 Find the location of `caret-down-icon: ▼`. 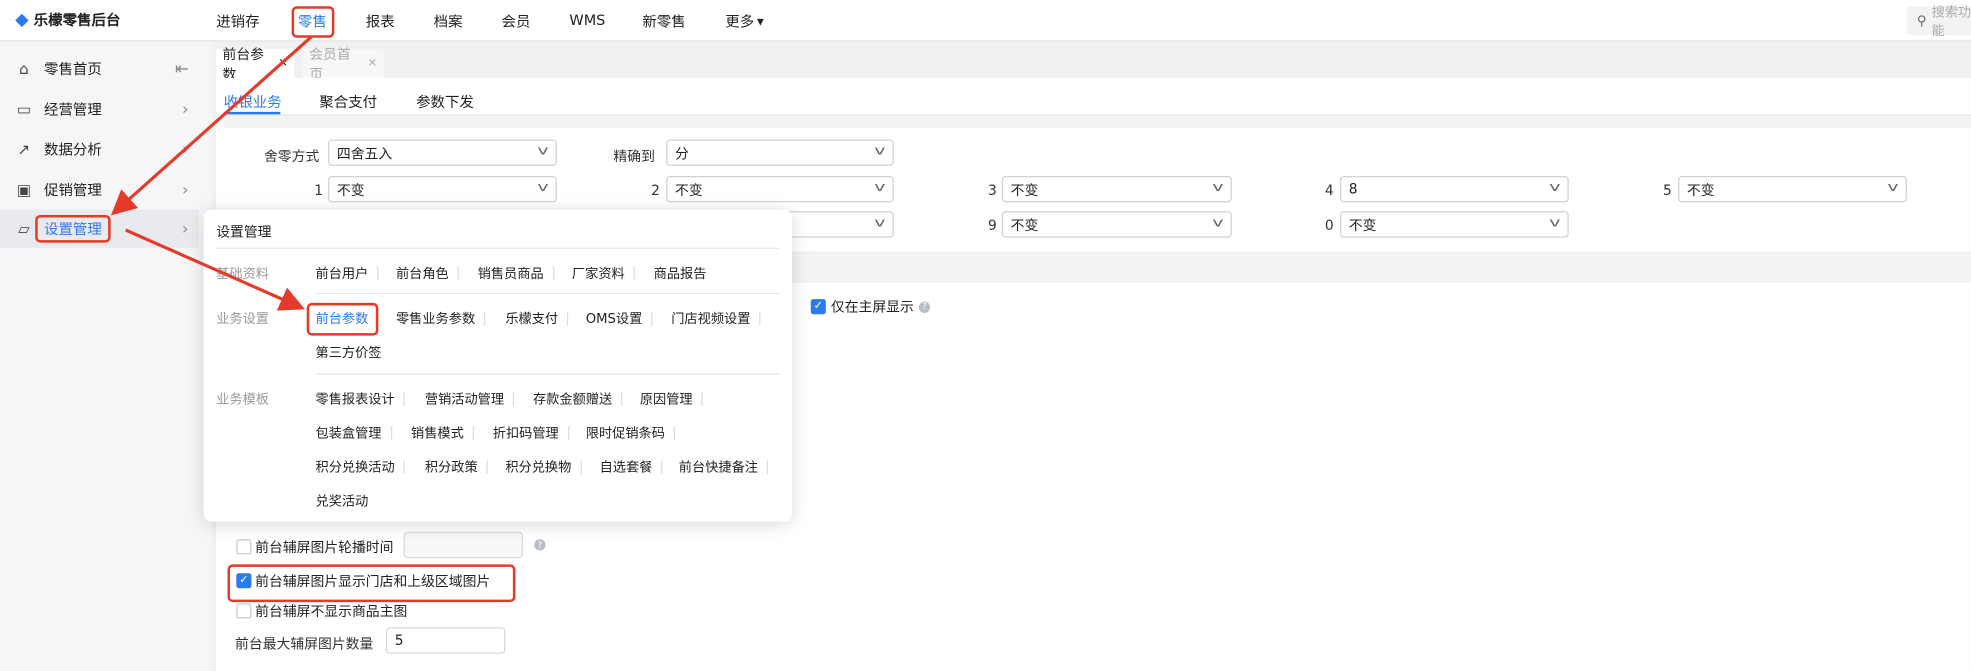

caret-down-icon: ▼ is located at coordinates (759, 22).